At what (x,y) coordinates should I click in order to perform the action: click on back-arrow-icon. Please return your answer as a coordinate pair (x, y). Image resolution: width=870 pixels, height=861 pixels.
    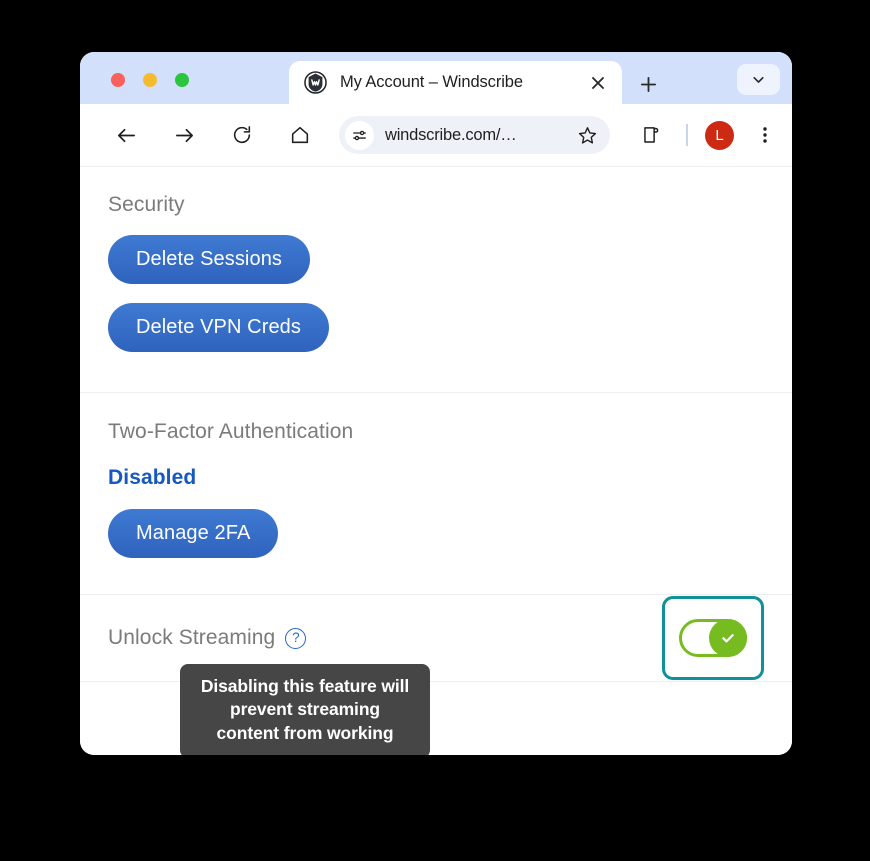
    Looking at the image, I should click on (126, 135).